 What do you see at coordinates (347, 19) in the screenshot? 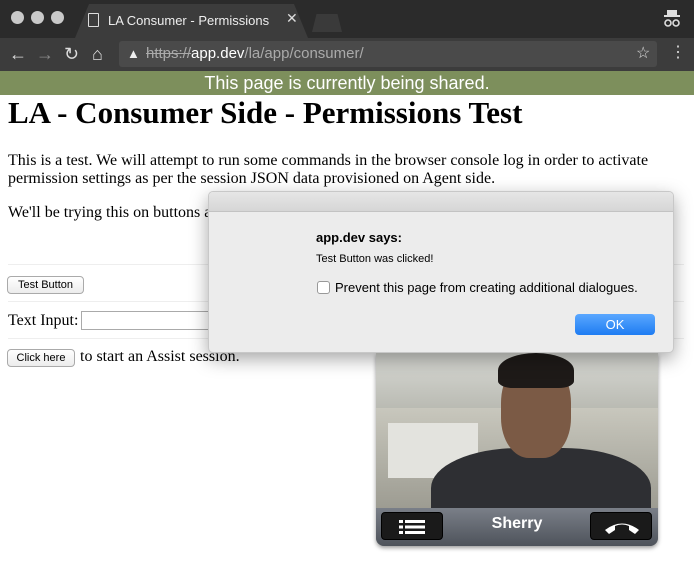
I see `browser-titlebar: LA Consumer - Permissions ✕` at bounding box center [347, 19].